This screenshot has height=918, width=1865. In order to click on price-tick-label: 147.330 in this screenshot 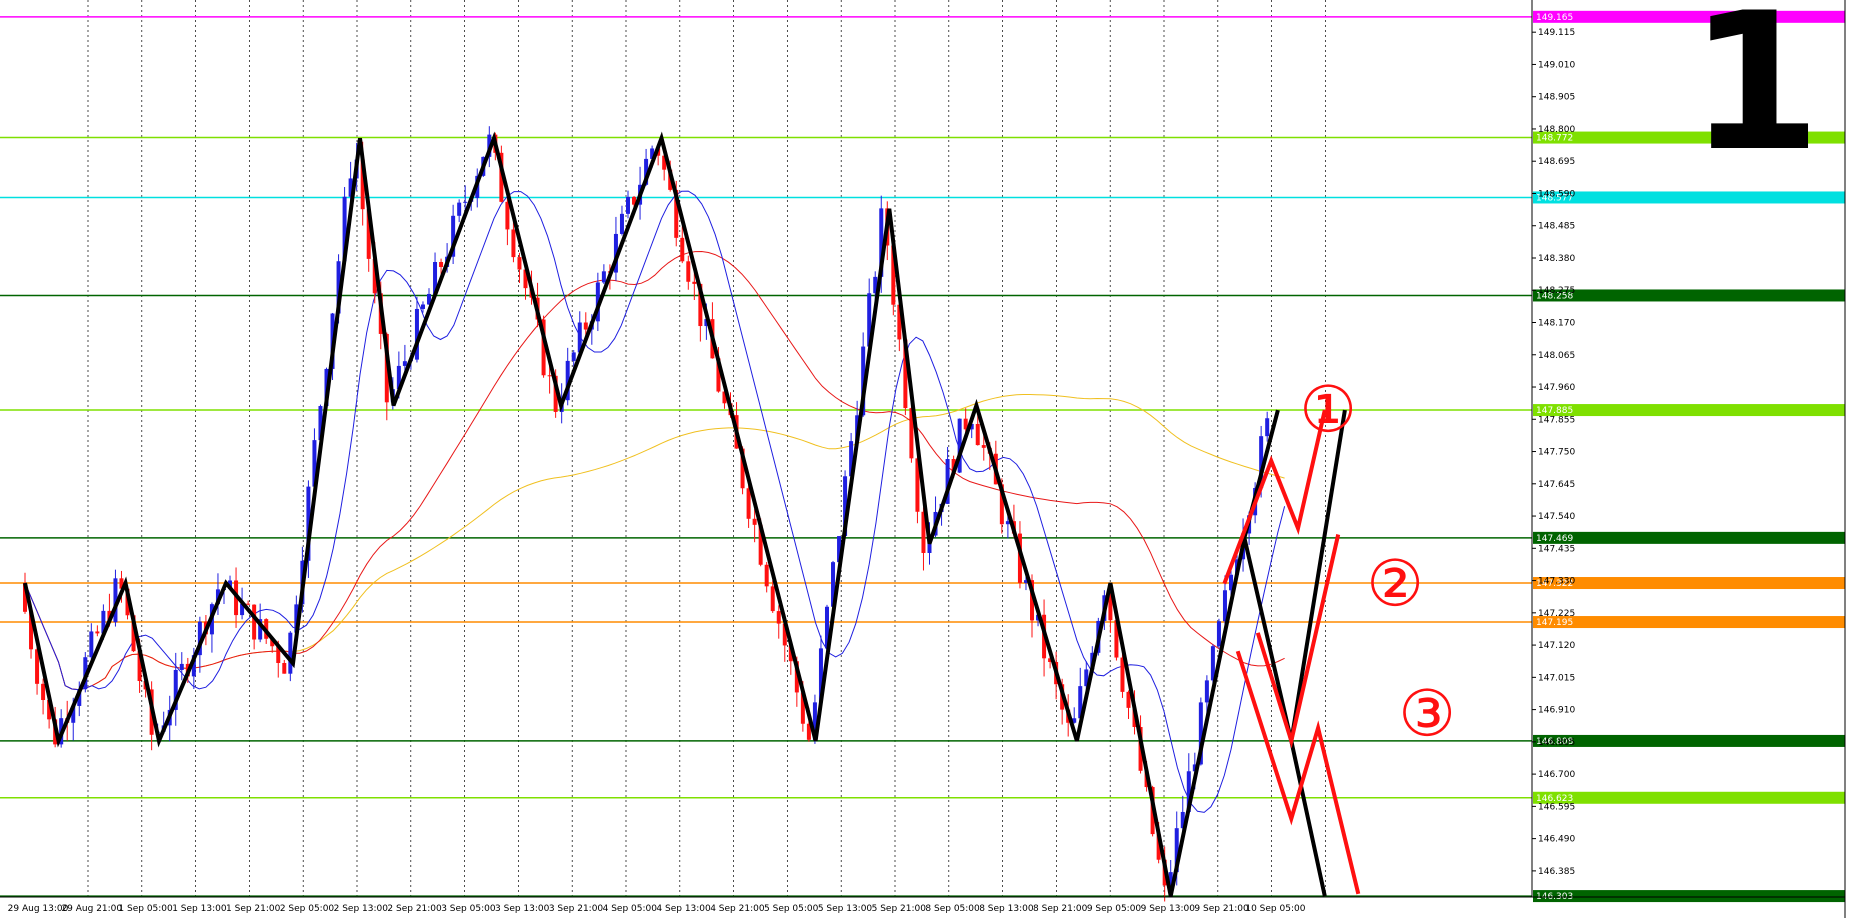, I will do `click(1556, 582)`.